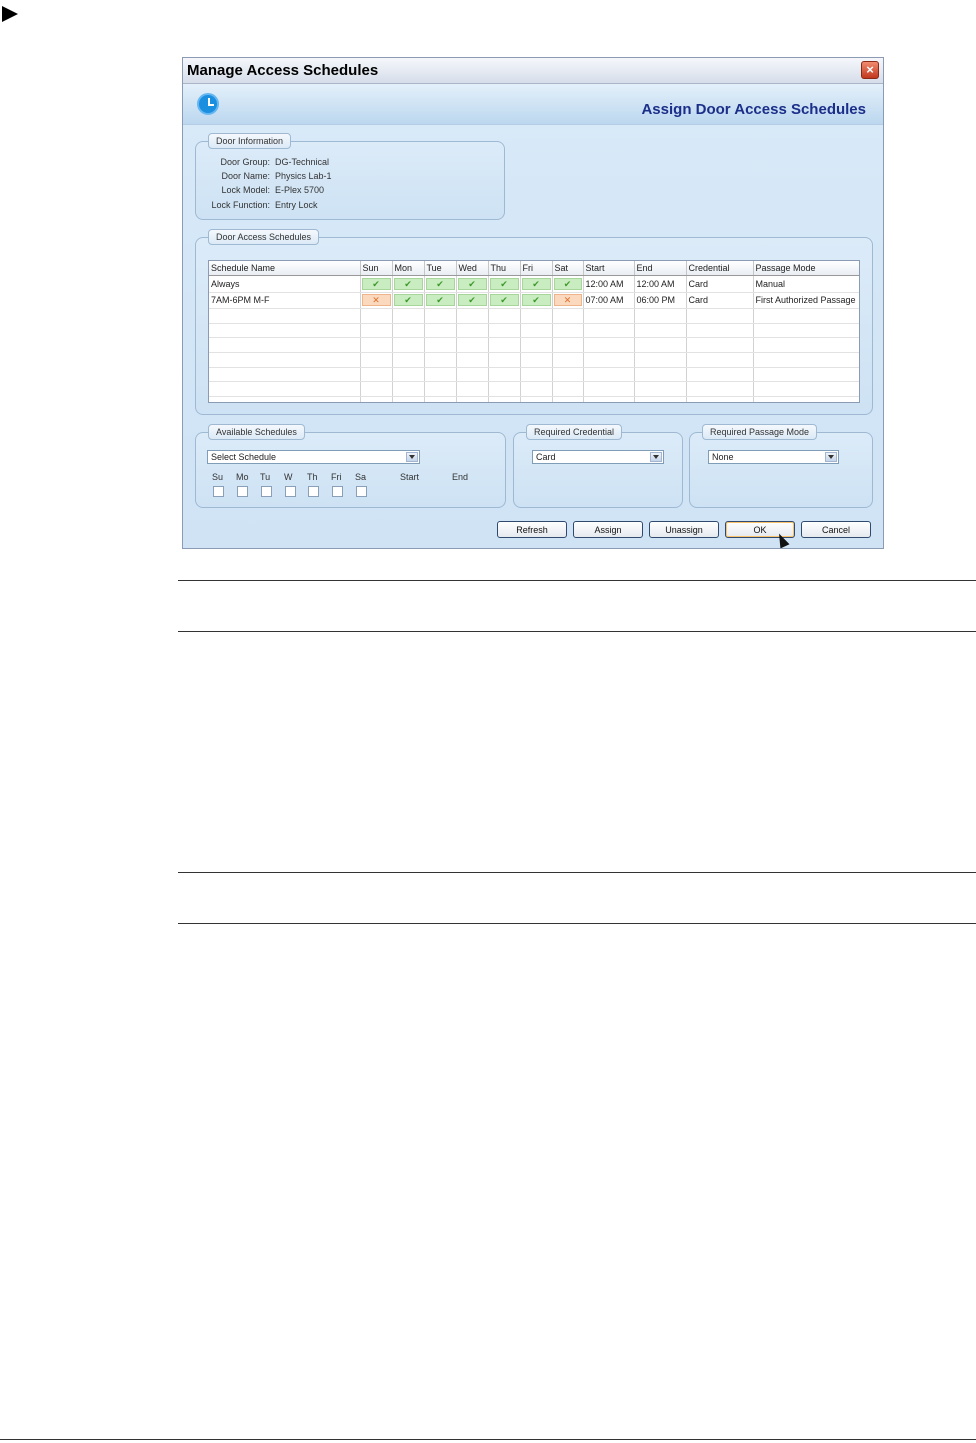 The width and height of the screenshot is (976, 1443). What do you see at coordinates (568, 268) in the screenshot?
I see `column-header: Sat` at bounding box center [568, 268].